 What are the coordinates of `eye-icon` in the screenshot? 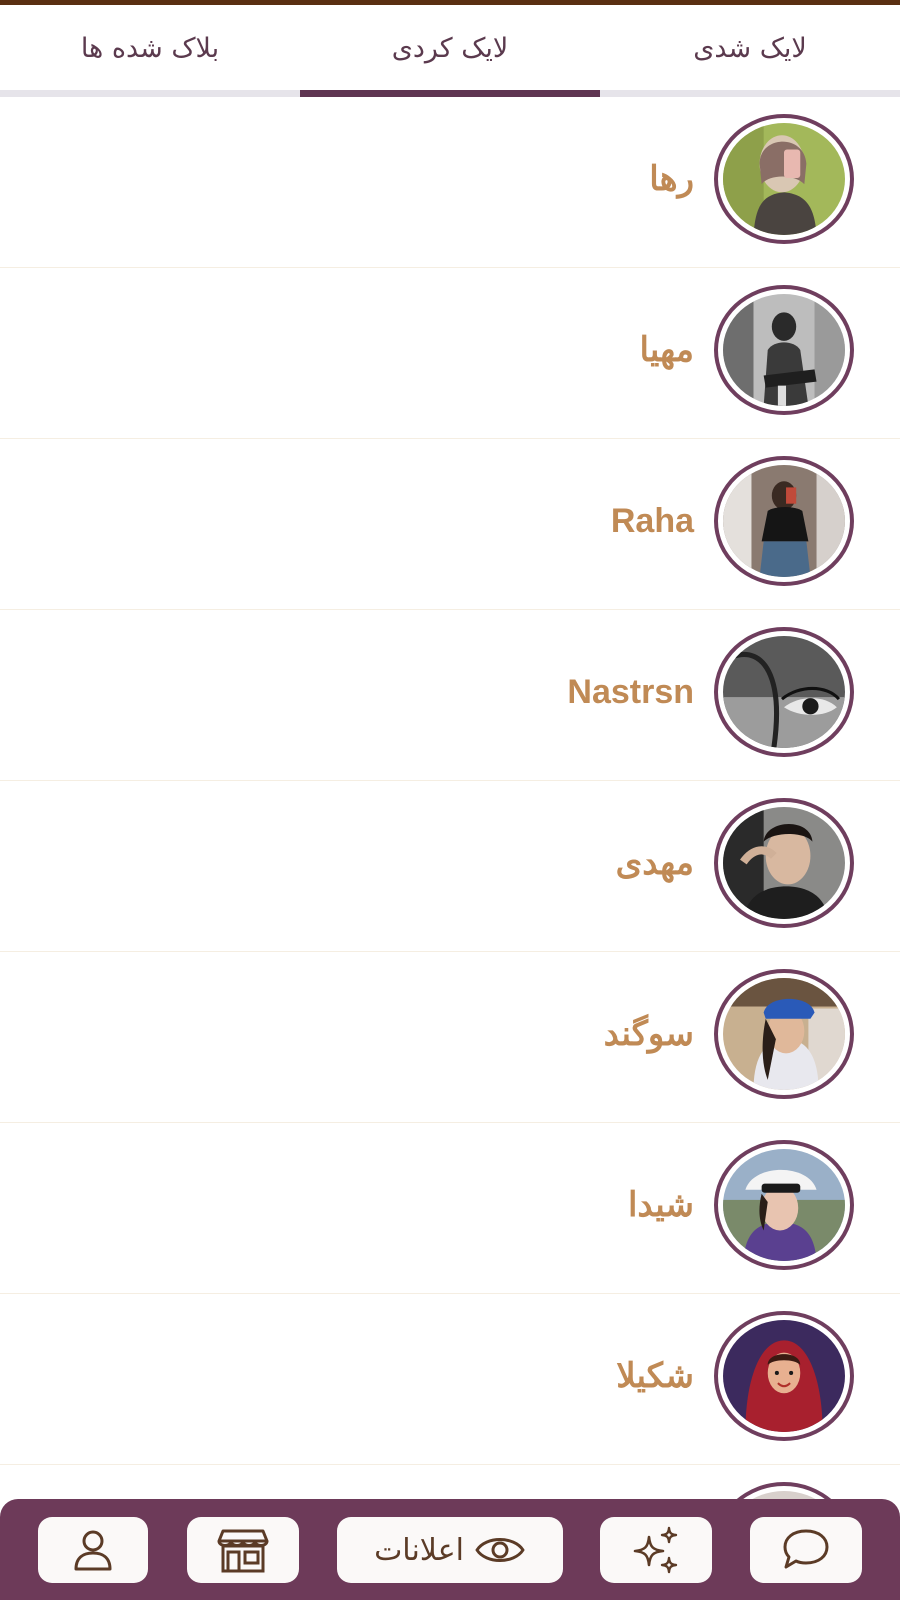 It's located at (500, 1550).